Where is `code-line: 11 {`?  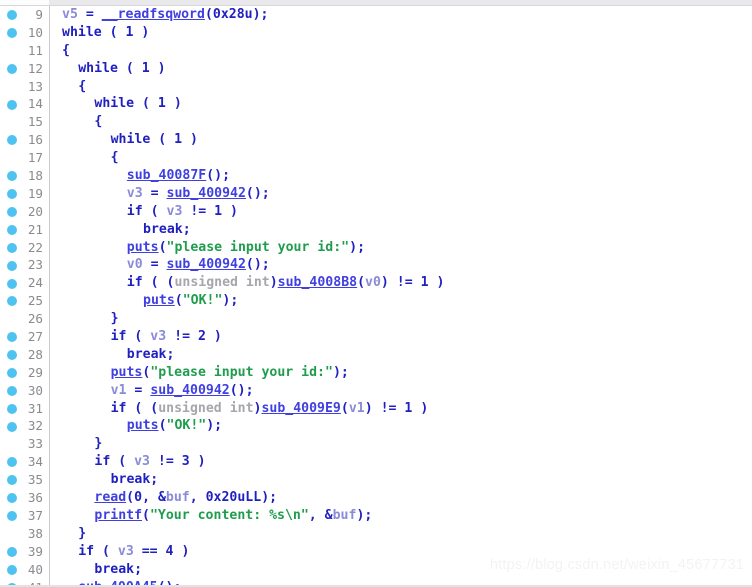
code-line: 11 { is located at coordinates (376, 50).